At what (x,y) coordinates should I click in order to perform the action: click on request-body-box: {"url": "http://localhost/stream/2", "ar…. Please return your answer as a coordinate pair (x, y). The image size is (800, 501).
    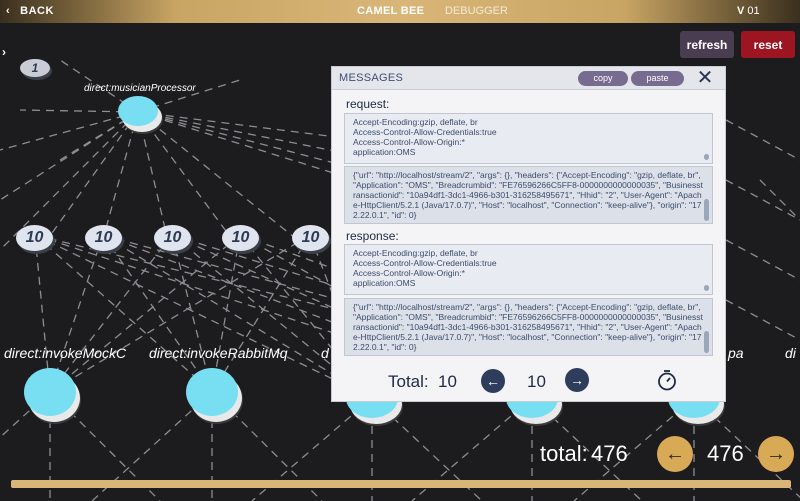
    Looking at the image, I should click on (528, 195).